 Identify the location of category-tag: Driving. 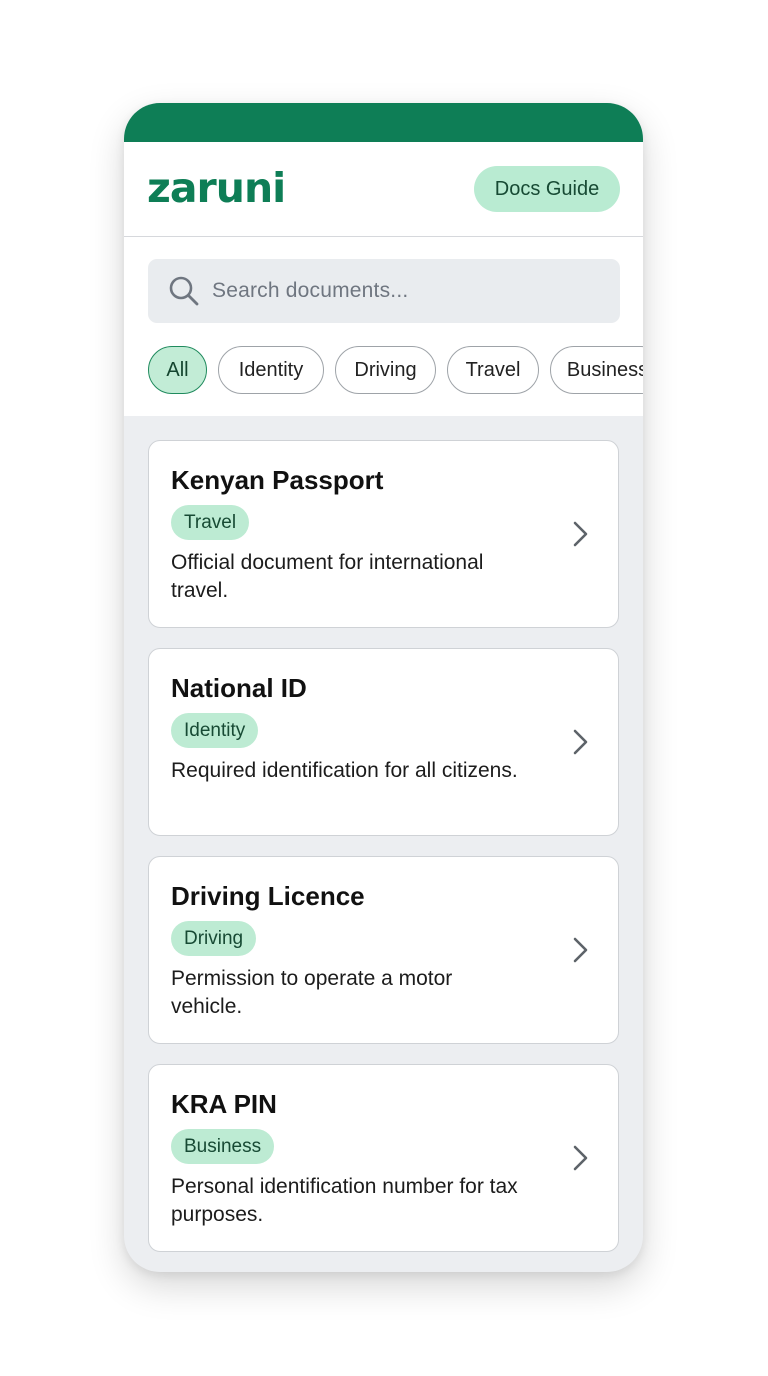
(214, 938).